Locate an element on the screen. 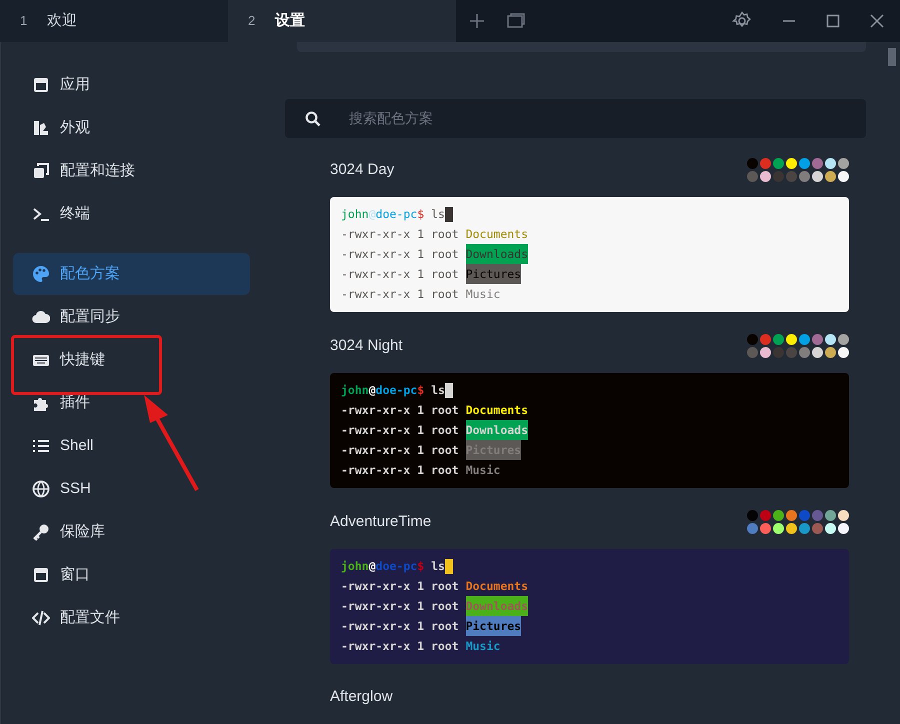  swatch-icon is located at coordinates (41, 128).